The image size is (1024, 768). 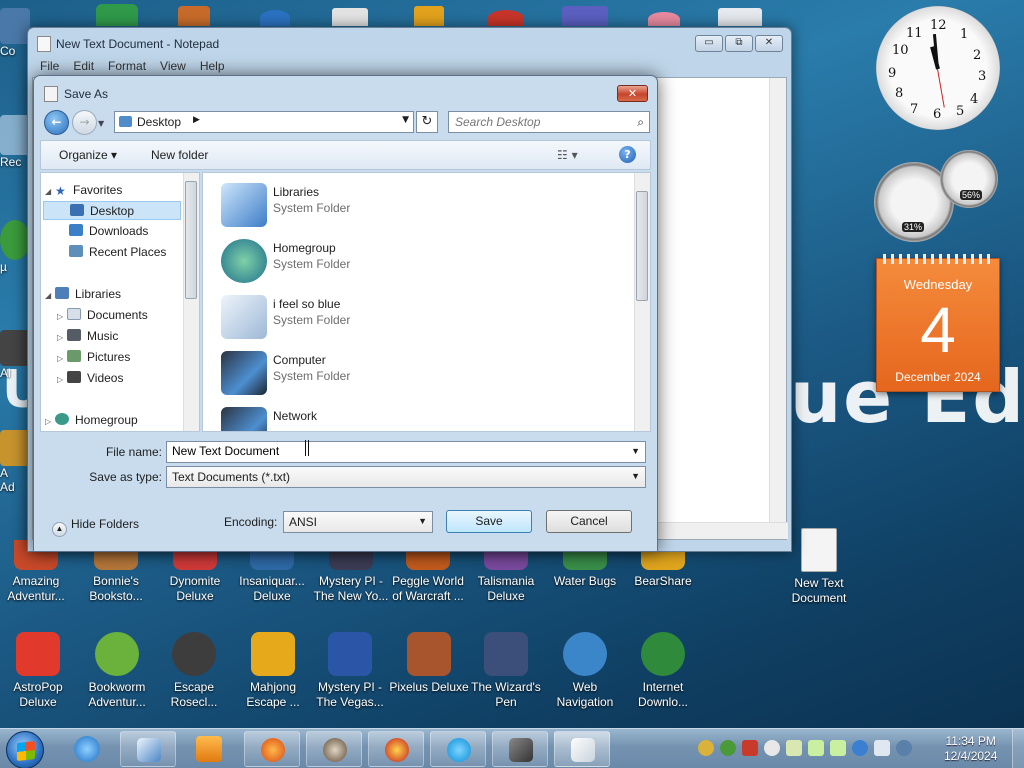 What do you see at coordinates (39, 671) in the screenshot?
I see `desktop-icon: AstroPop Deluxe` at bounding box center [39, 671].